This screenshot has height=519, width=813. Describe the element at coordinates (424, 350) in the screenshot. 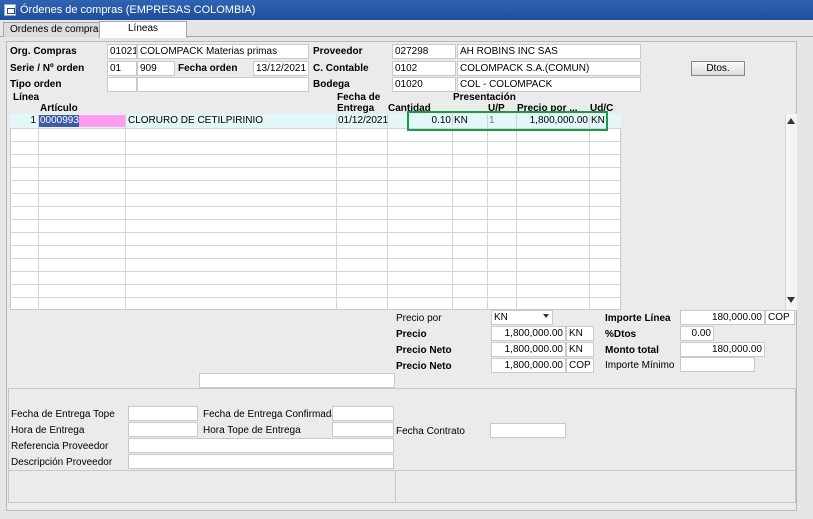

I see `precio-neto-label: Precio Neto` at that location.